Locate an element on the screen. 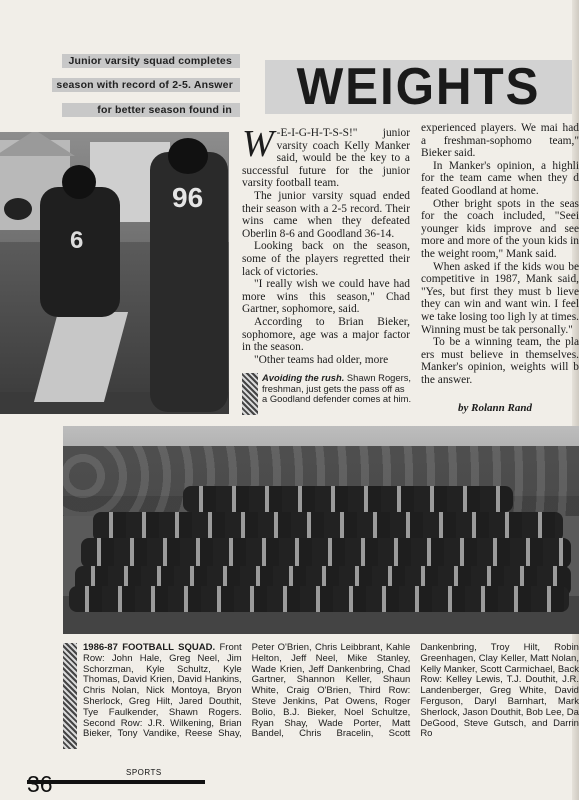 The width and height of the screenshot is (579, 800). section-label: SPORTS is located at coordinates (144, 772).